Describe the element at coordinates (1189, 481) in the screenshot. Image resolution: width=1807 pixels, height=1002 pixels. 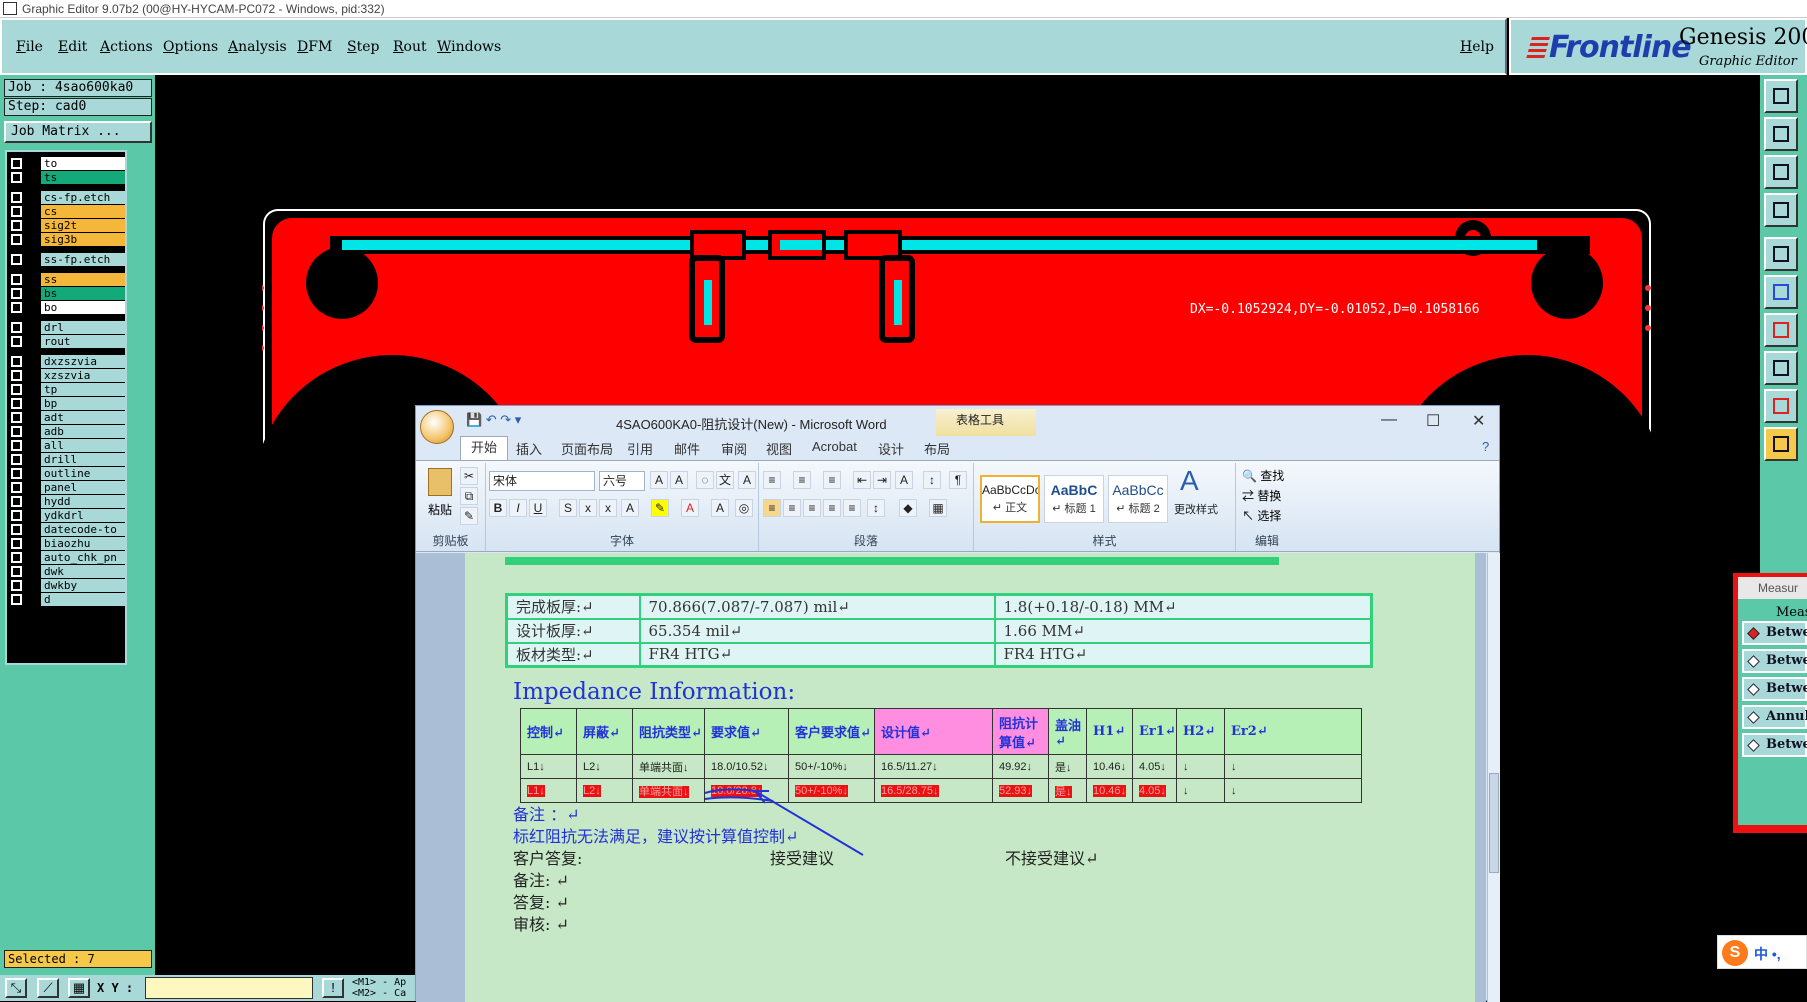
I see `change-styles-icon: A` at that location.